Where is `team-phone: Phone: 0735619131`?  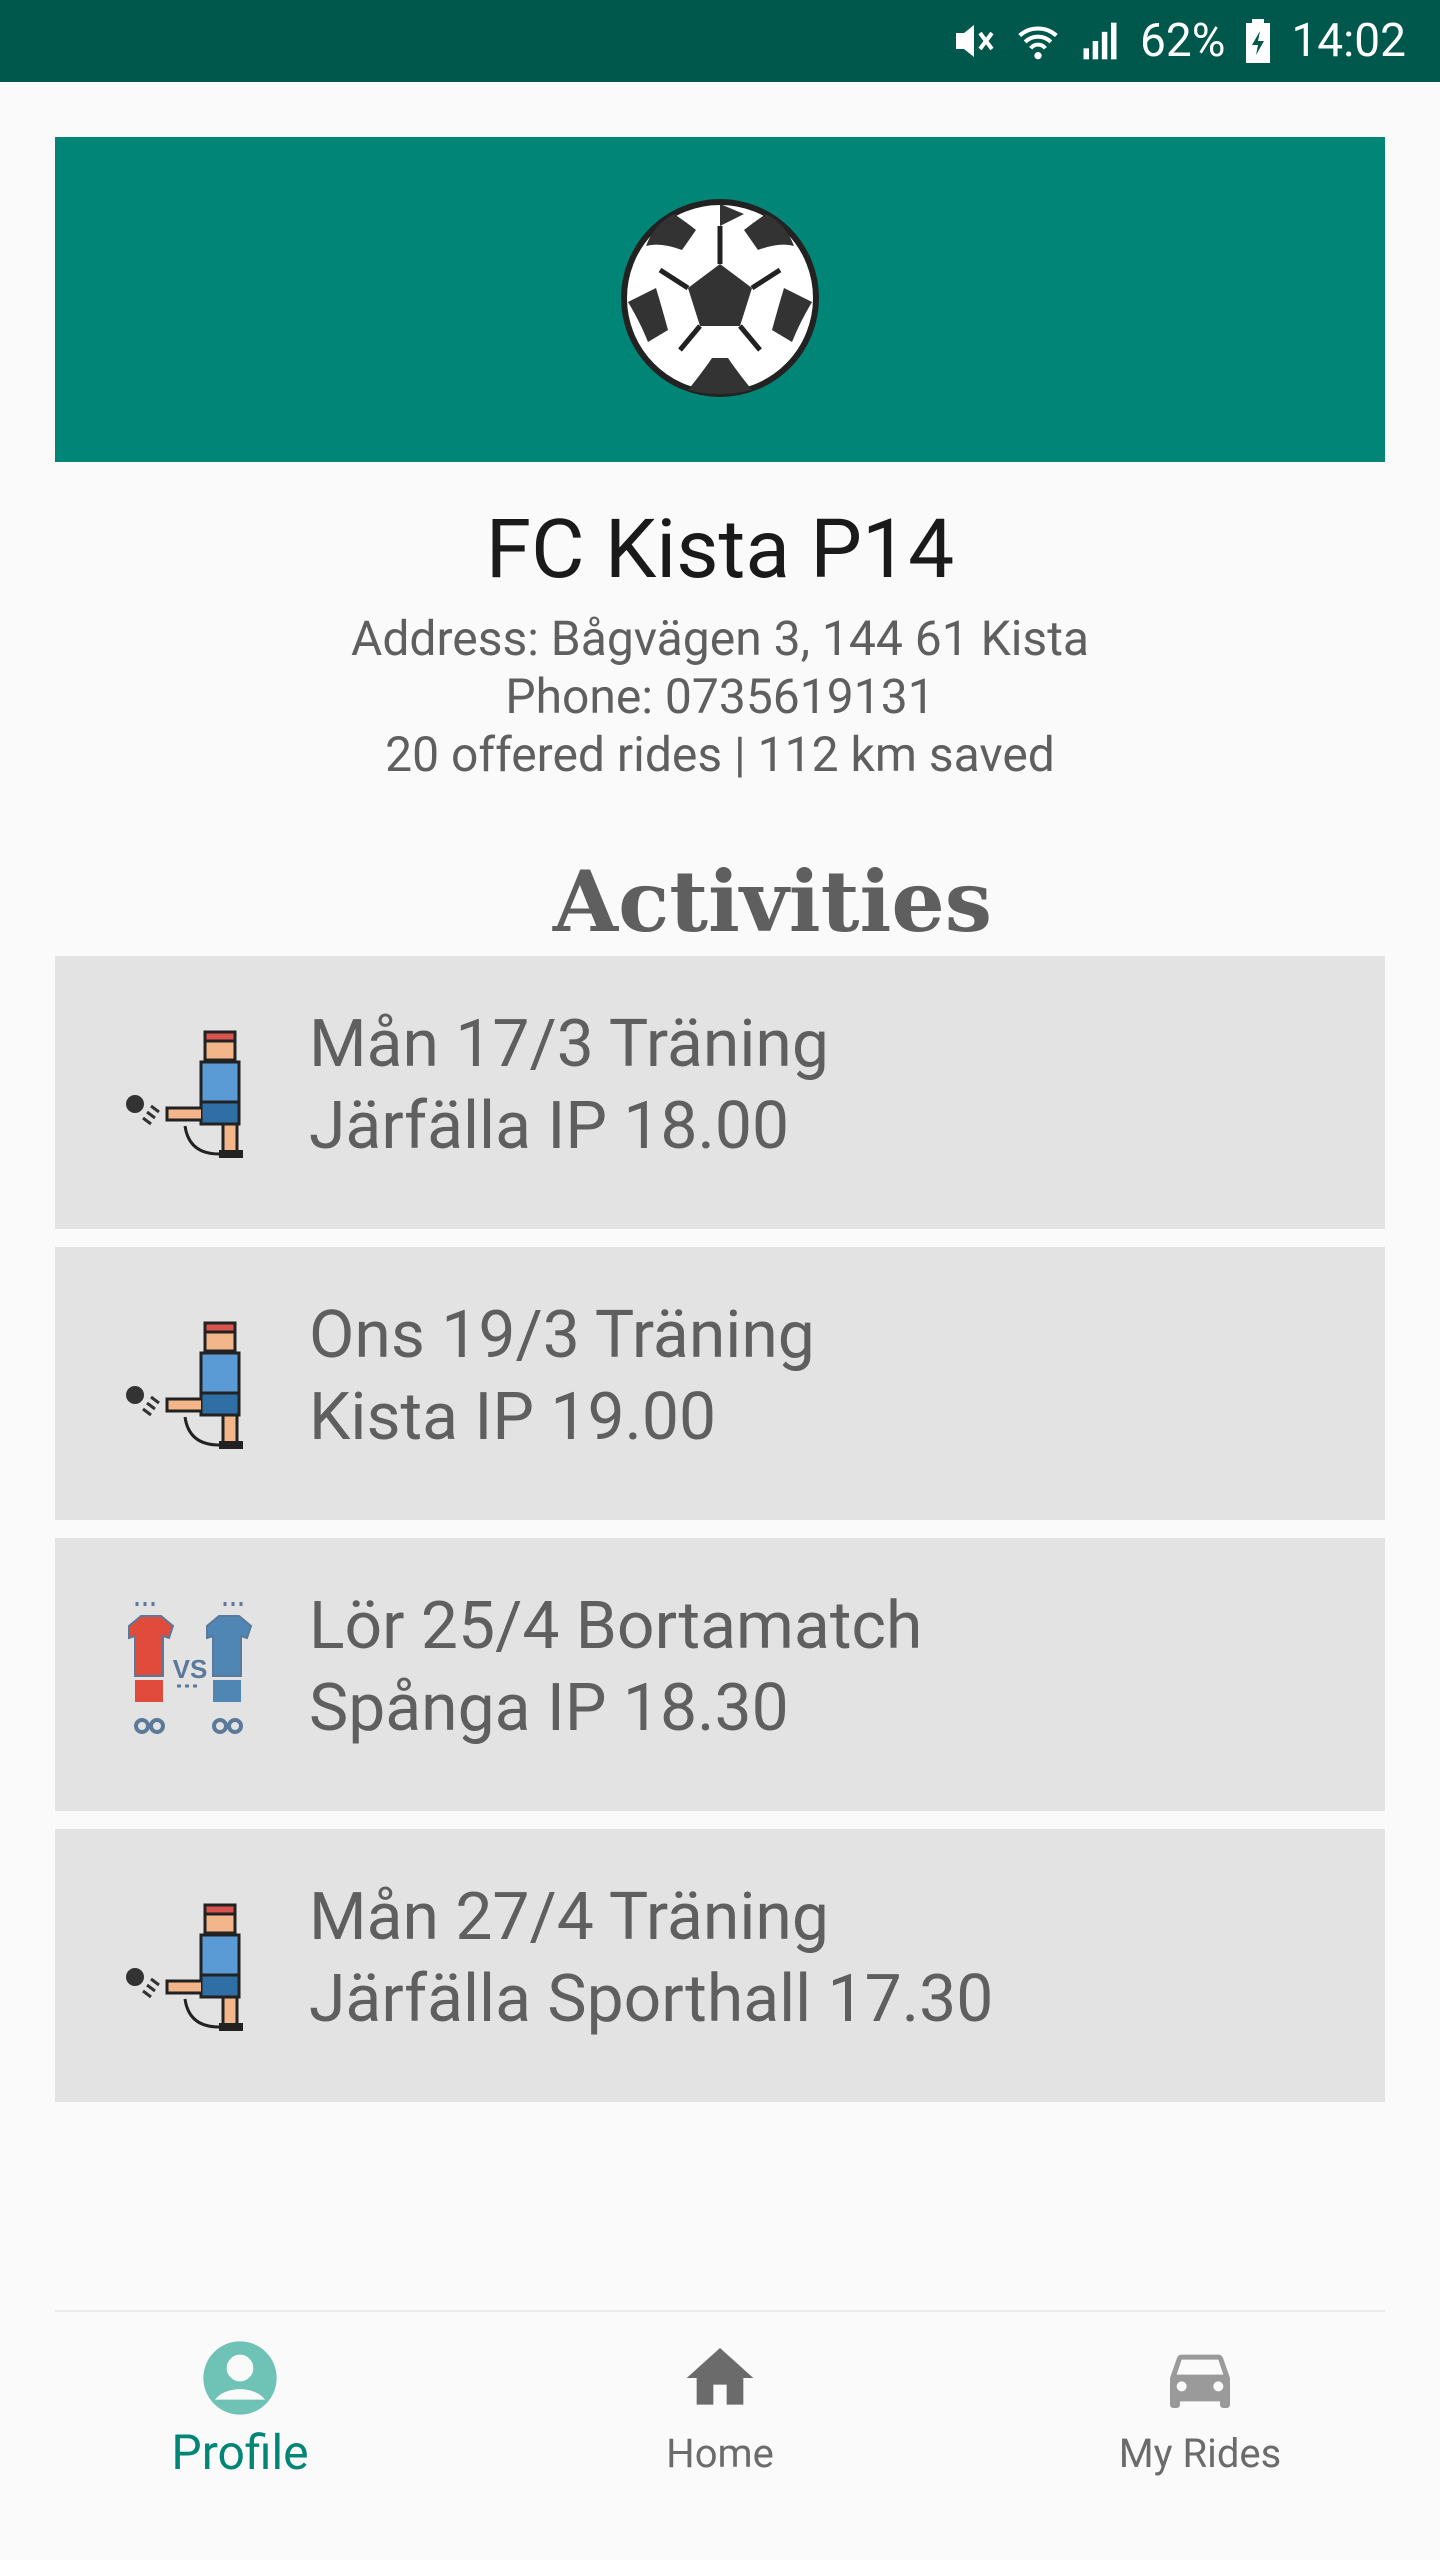
team-phone: Phone: 0735619131 is located at coordinates (720, 696).